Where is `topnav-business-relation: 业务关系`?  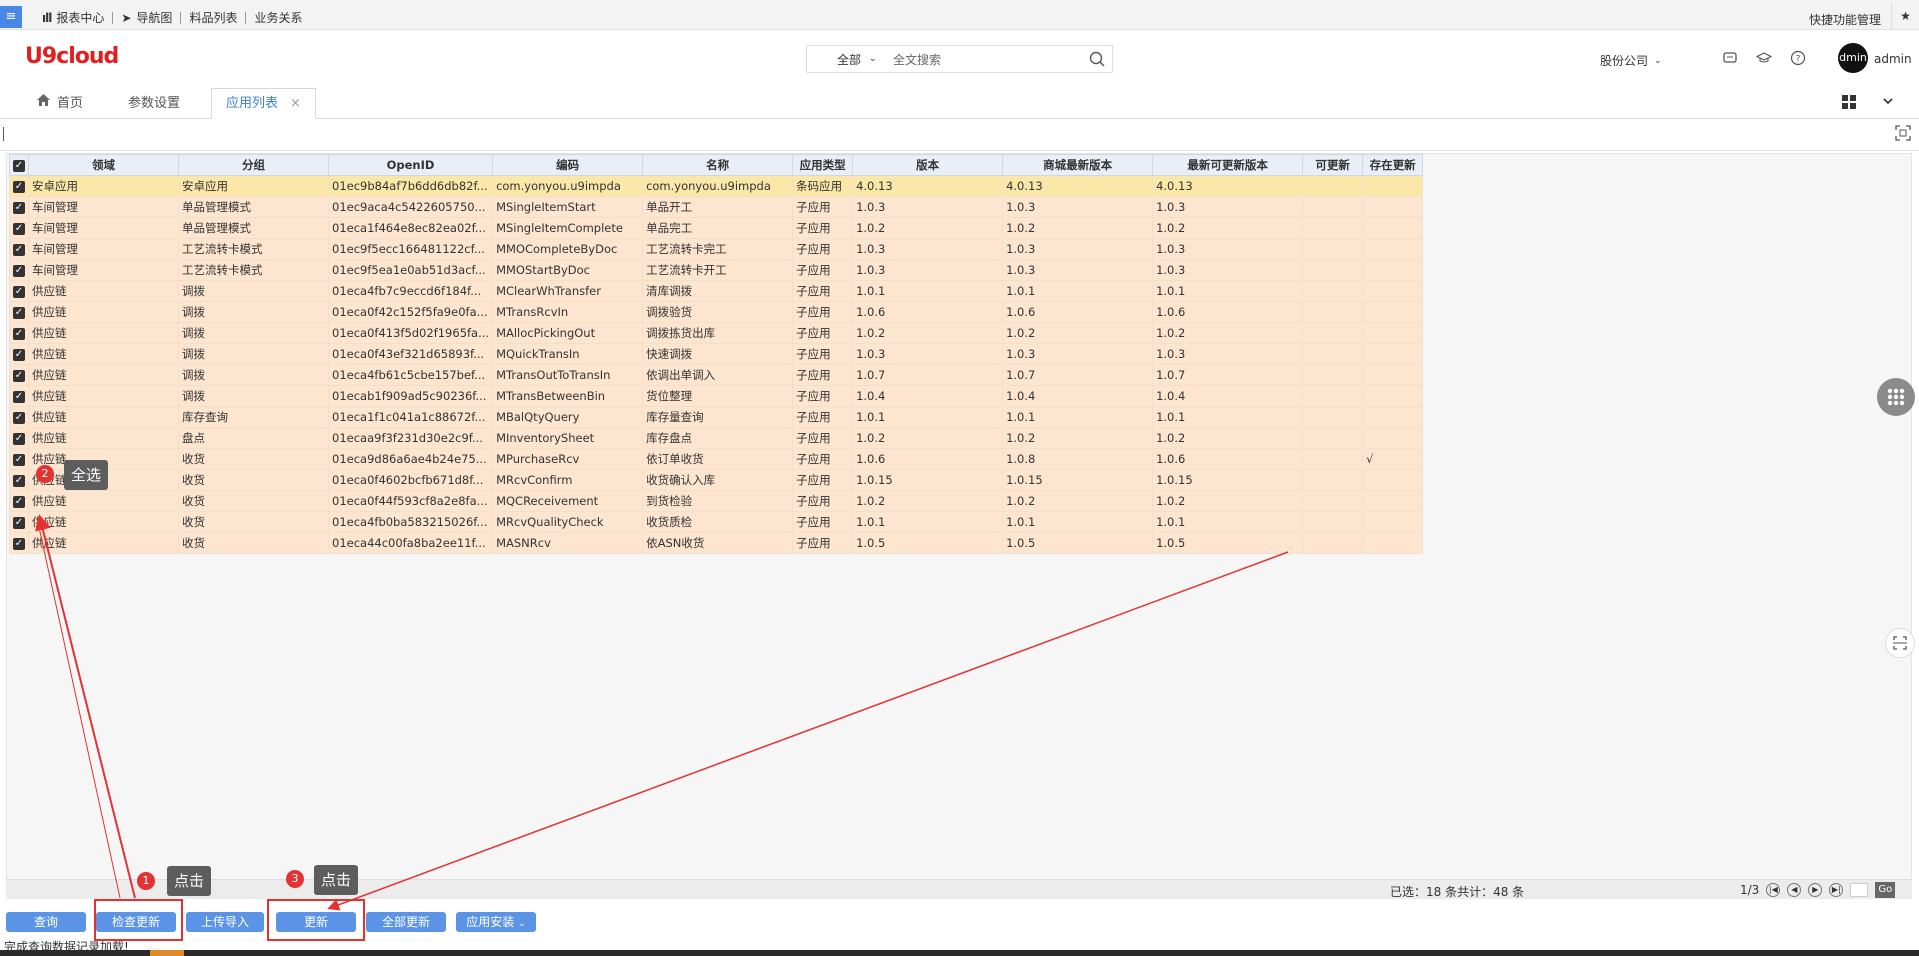 topnav-business-relation: 业务关系 is located at coordinates (278, 17).